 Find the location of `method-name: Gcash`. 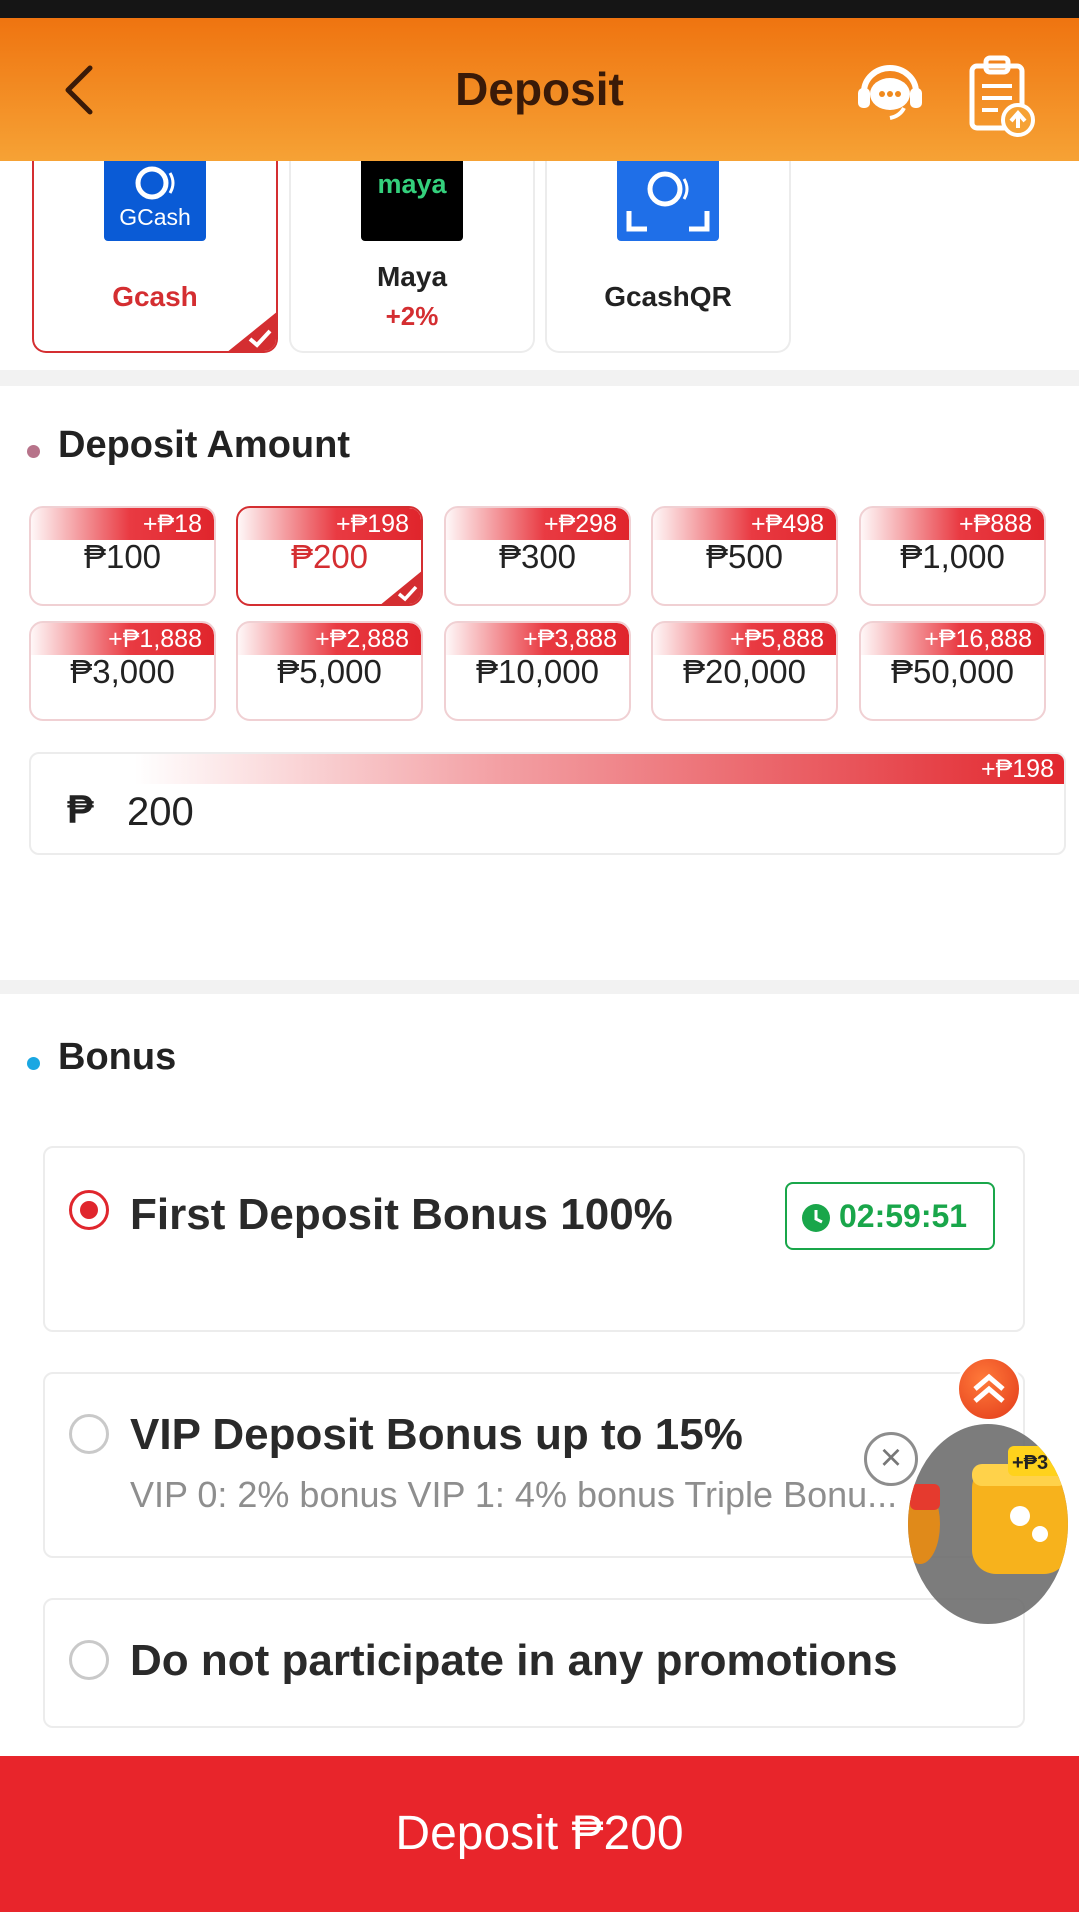

method-name: Gcash is located at coordinates (155, 296).